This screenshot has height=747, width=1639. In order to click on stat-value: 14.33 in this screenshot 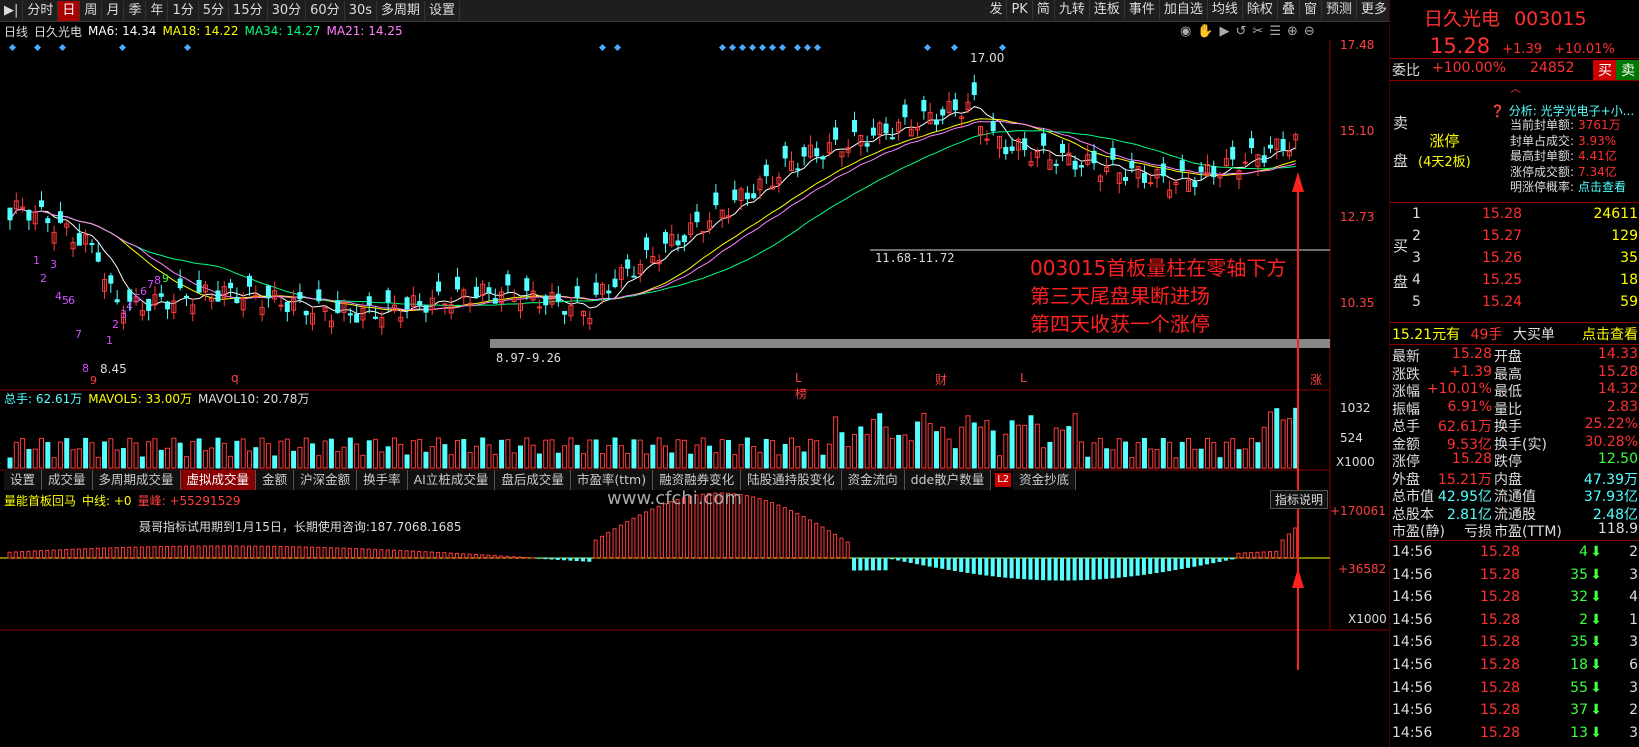, I will do `click(1617, 354)`.